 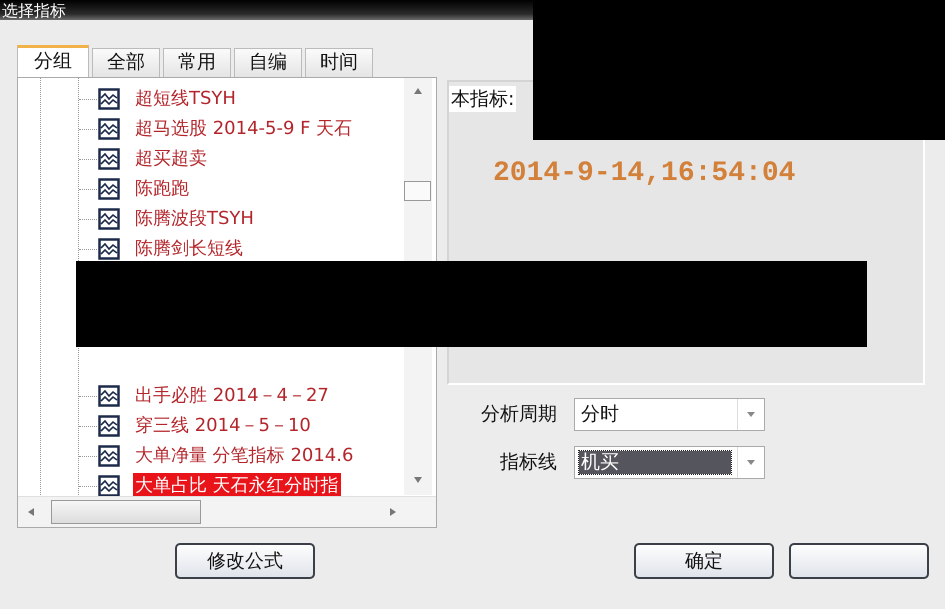 I want to click on field-label: 指标线, so click(x=528, y=462).